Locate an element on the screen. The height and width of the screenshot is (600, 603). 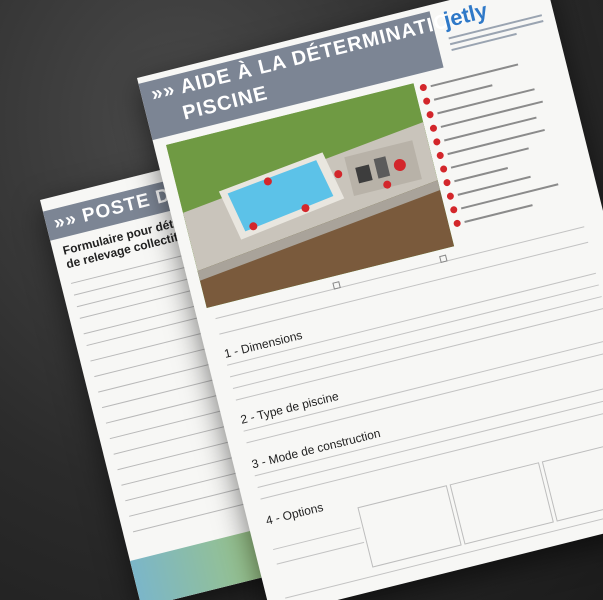
jetly-logo: jetly is located at coordinates (494, 31).